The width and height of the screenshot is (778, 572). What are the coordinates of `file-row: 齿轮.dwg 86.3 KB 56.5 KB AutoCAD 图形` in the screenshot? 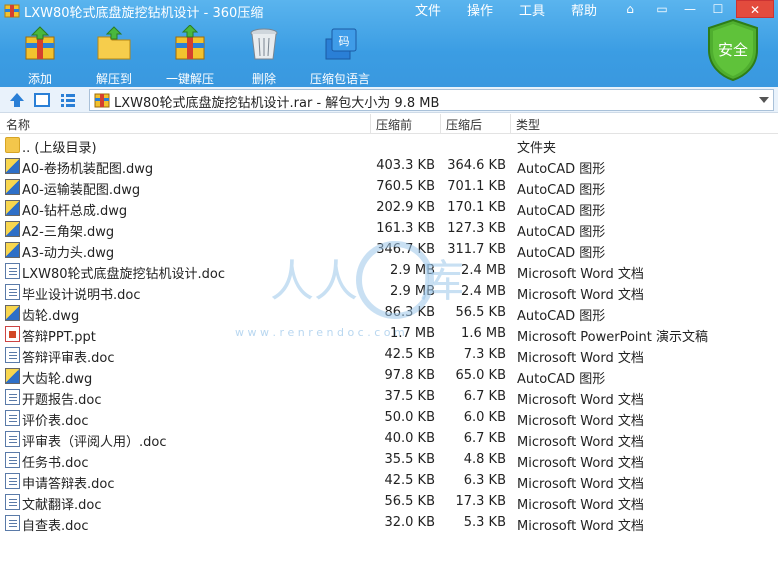 It's located at (389, 313).